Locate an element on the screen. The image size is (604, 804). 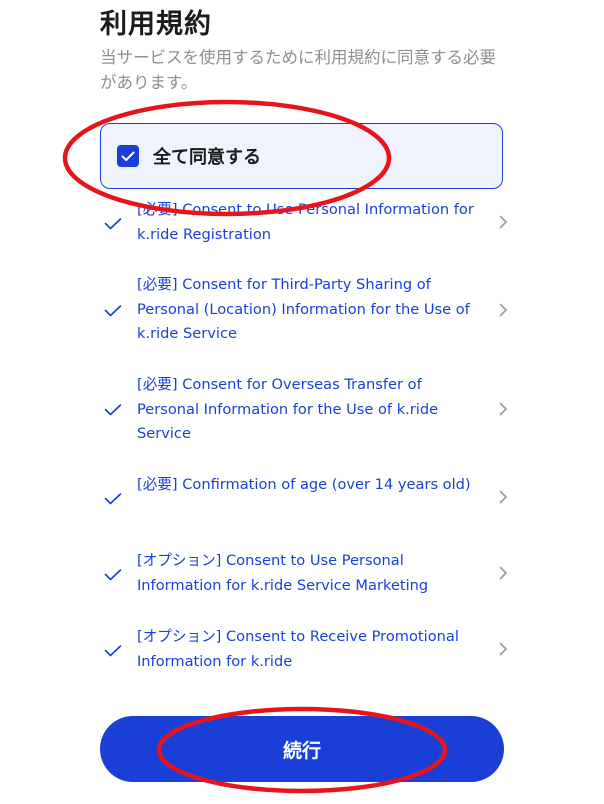
page-title: 利用規約 is located at coordinates (156, 24).